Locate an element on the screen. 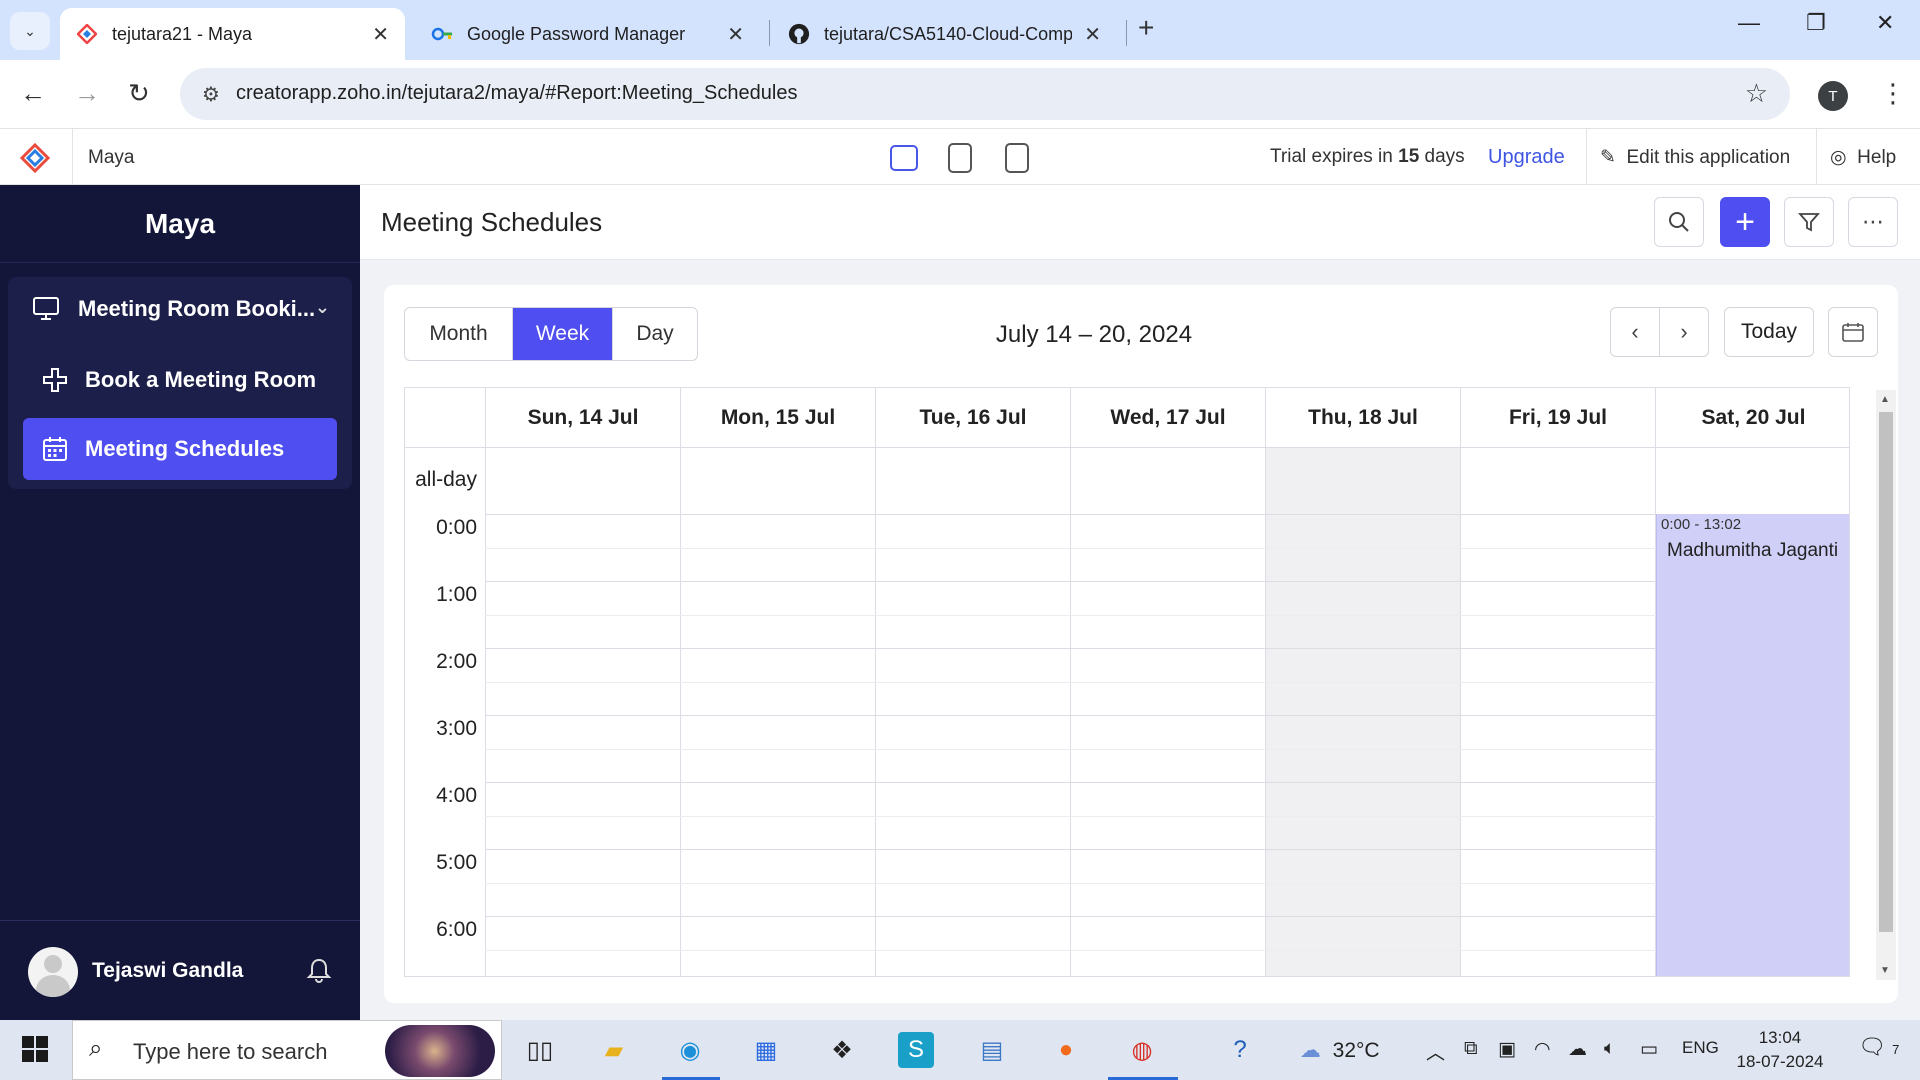 The width and height of the screenshot is (1920, 1080). onedrive-icon: ☁ is located at coordinates (1577, 1049).